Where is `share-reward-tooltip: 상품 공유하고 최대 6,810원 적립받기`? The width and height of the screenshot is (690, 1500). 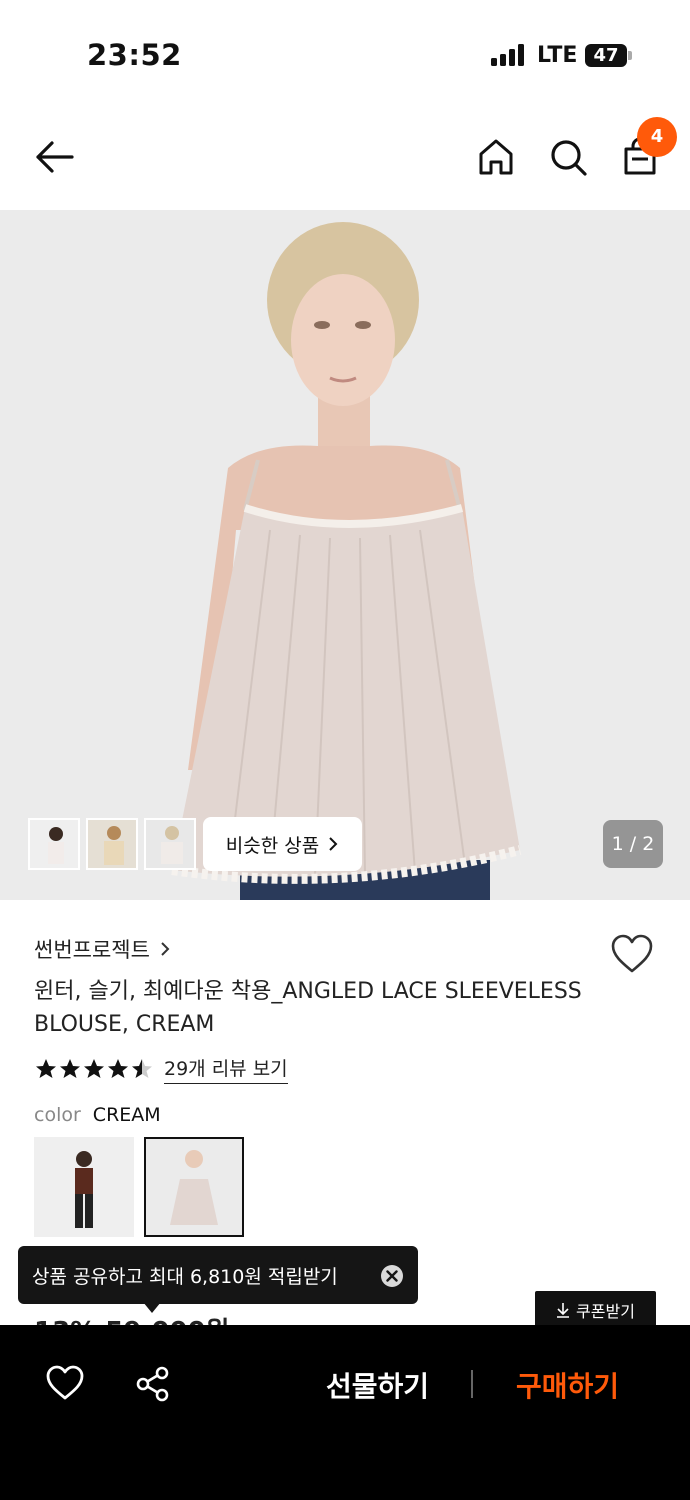 share-reward-tooltip: 상품 공유하고 최대 6,810원 적립받기 is located at coordinates (218, 1275).